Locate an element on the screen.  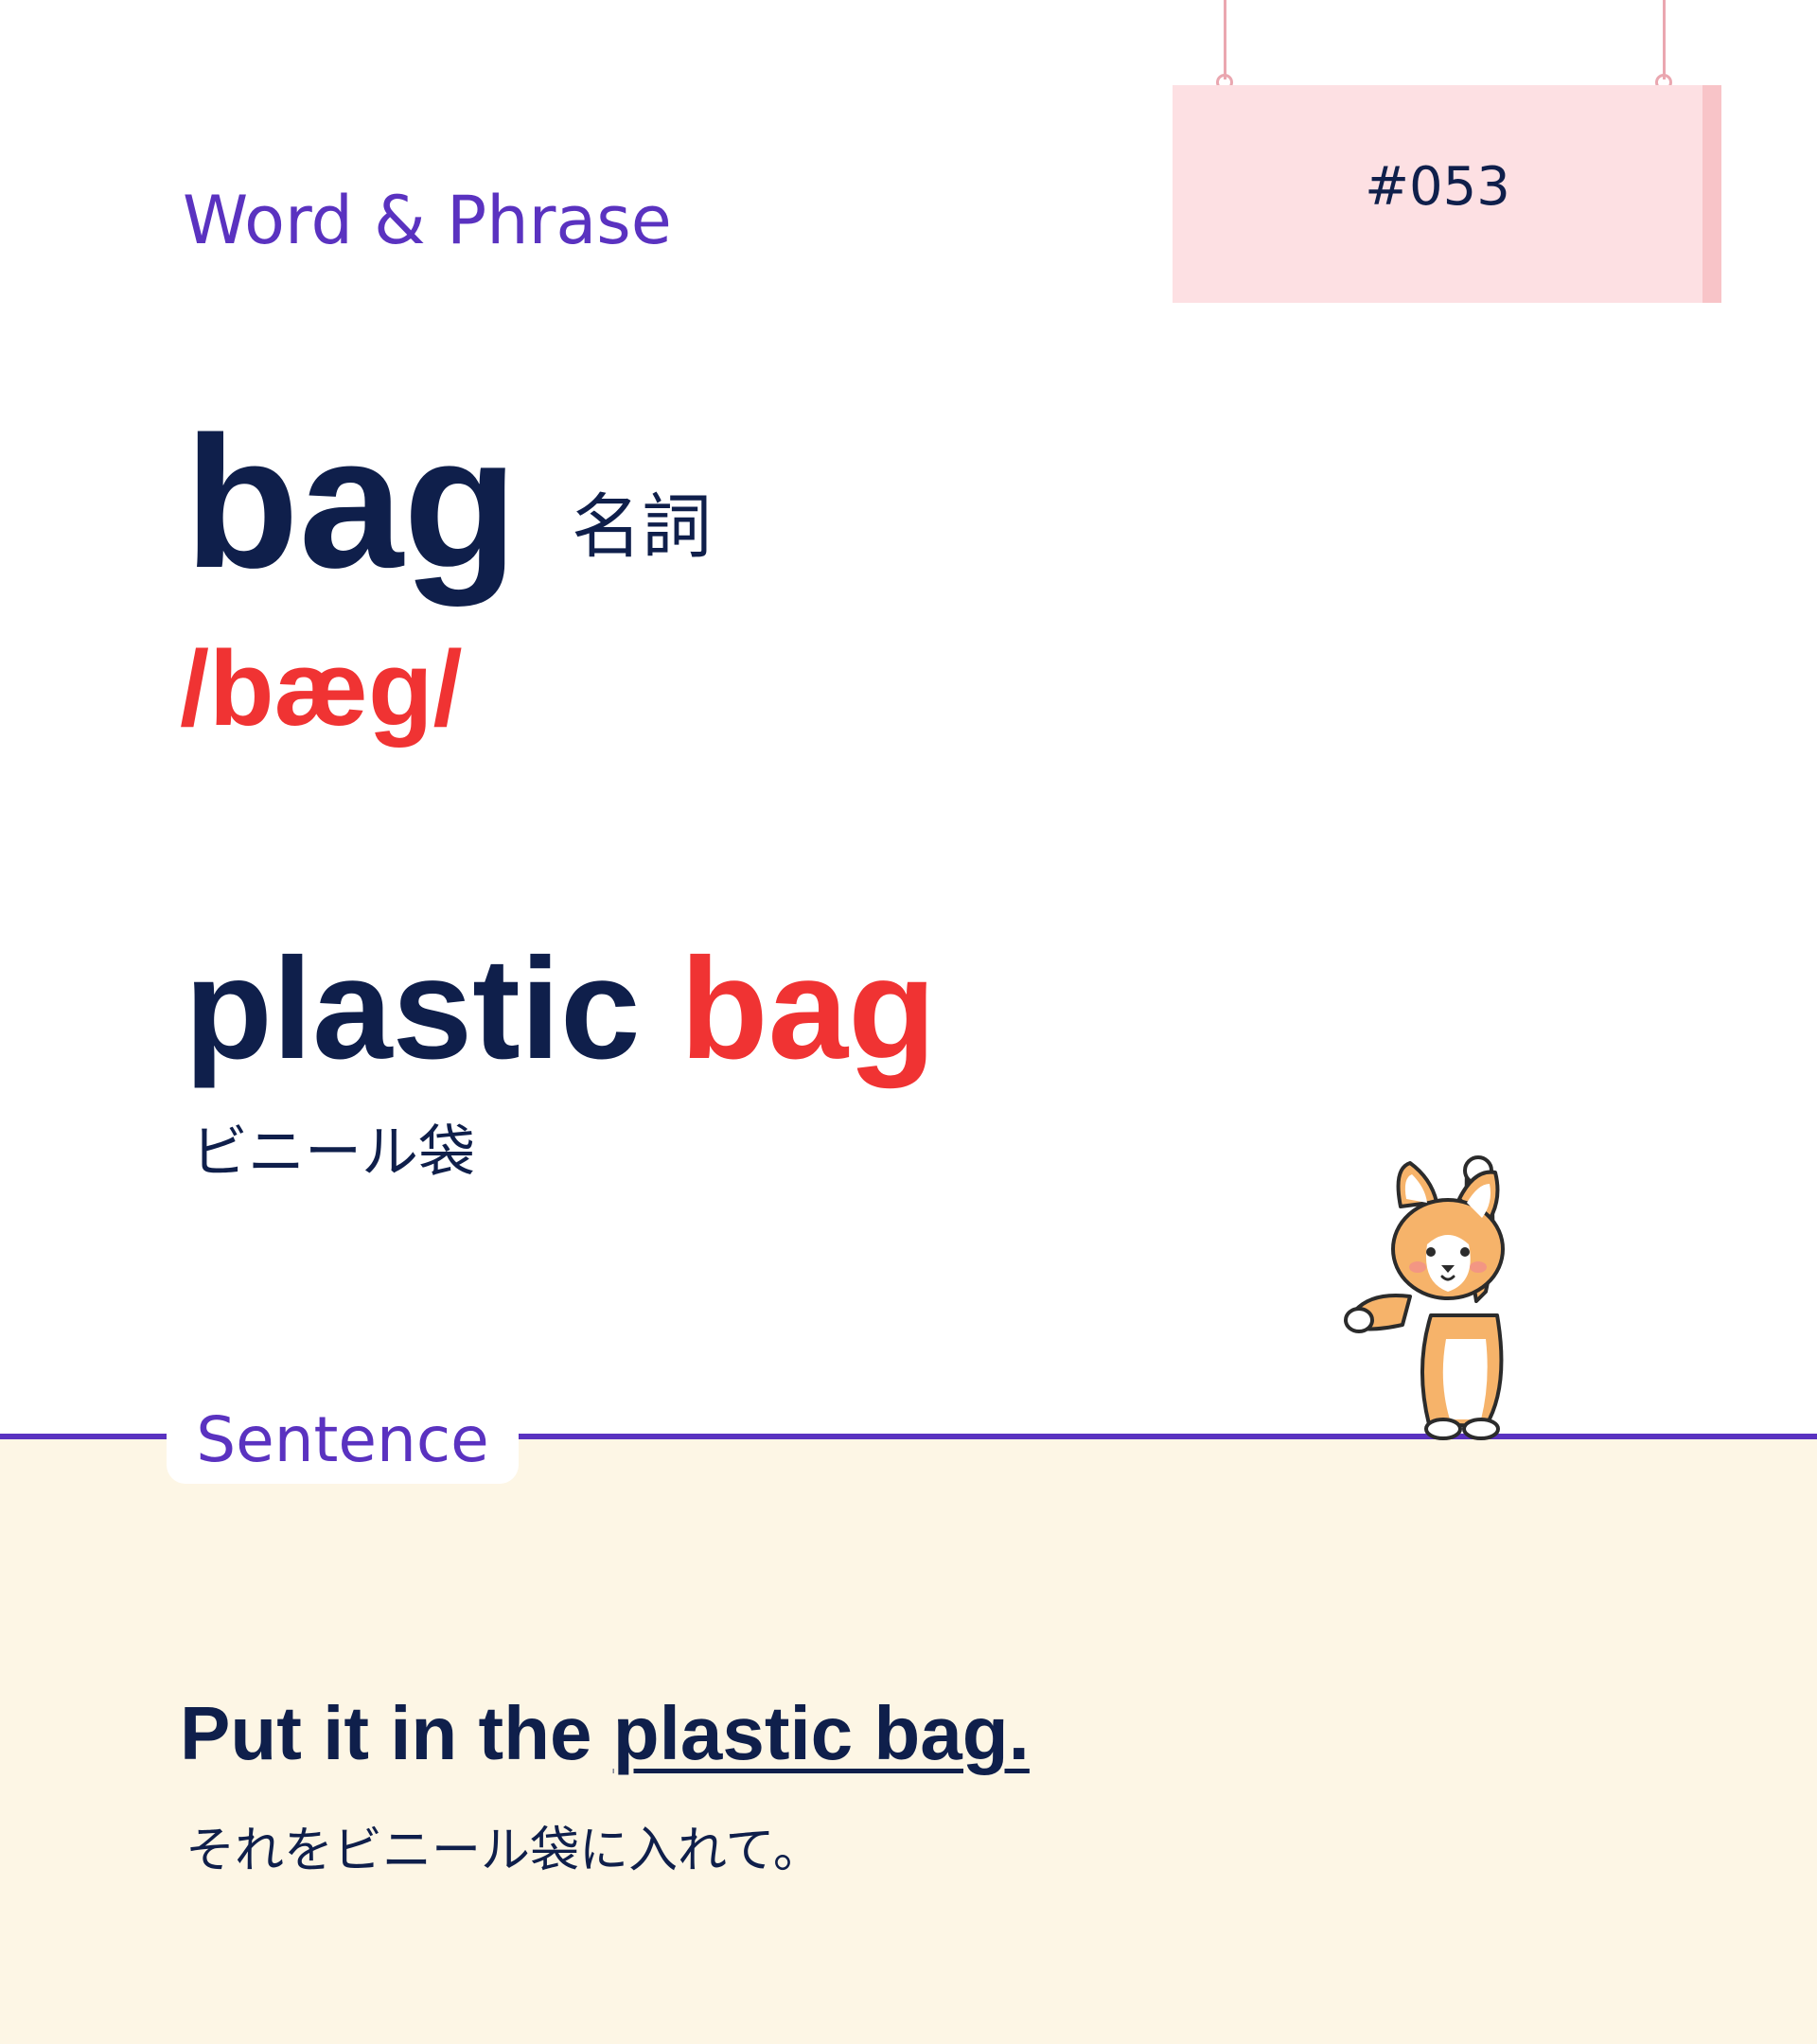
entry-number-sign: #053 is located at coordinates (1447, 194).